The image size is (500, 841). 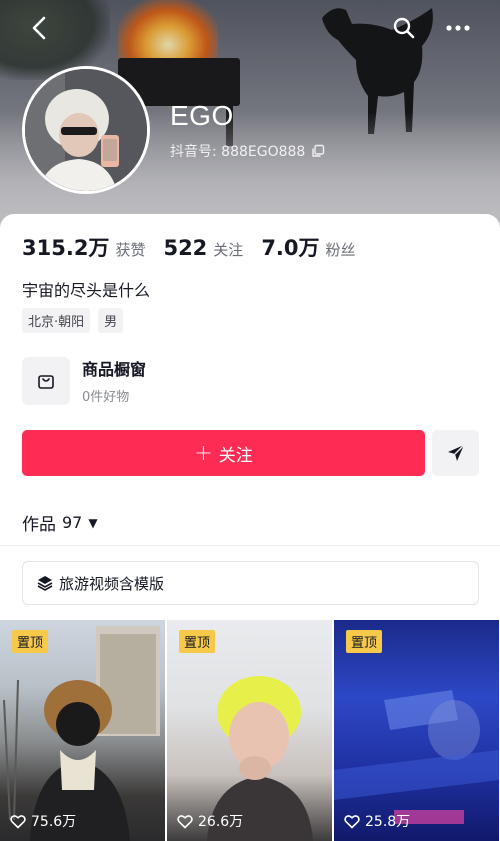 What do you see at coordinates (238, 152) in the screenshot?
I see `douyin-id-text: 抖音号: 888EGO888` at bounding box center [238, 152].